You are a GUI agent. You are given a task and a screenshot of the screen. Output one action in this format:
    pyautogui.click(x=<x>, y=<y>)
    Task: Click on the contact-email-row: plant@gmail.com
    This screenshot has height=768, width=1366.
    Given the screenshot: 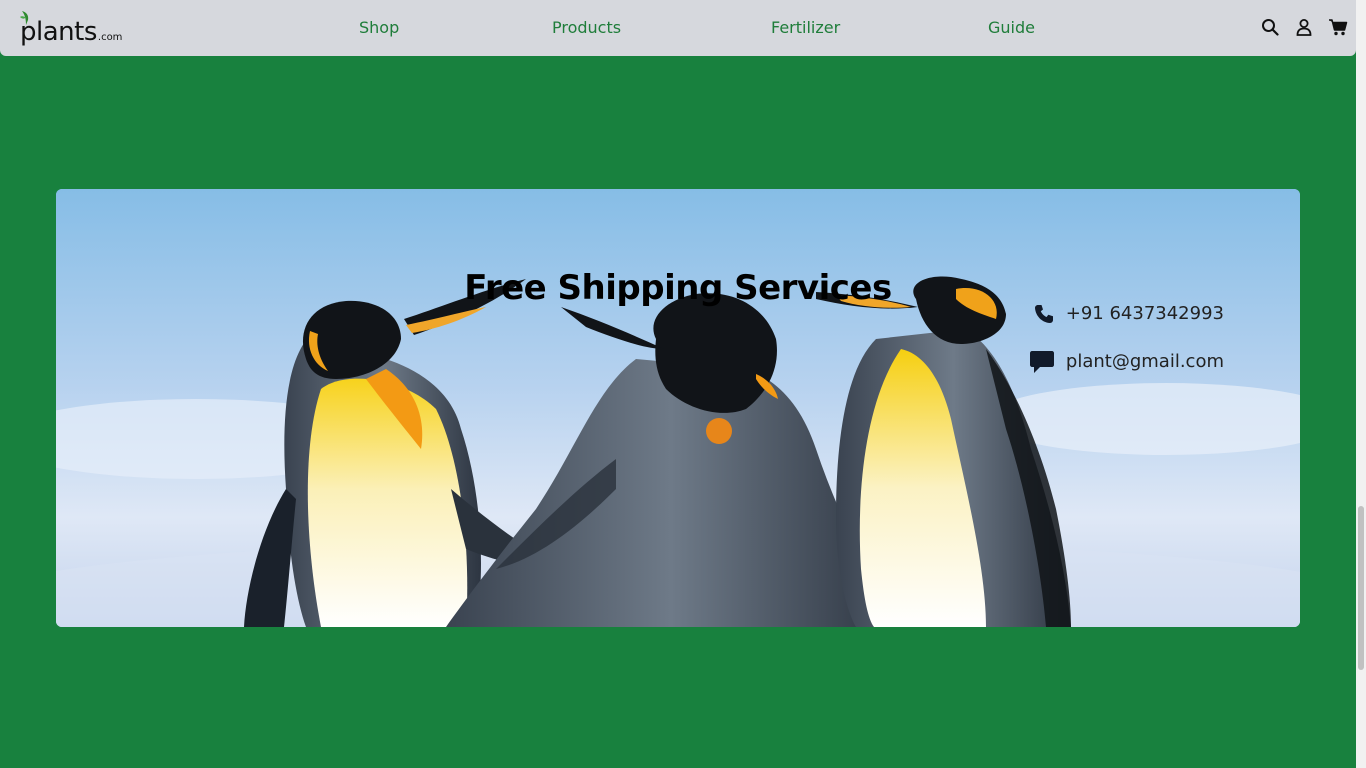 What is the action you would take?
    pyautogui.click(x=1126, y=361)
    